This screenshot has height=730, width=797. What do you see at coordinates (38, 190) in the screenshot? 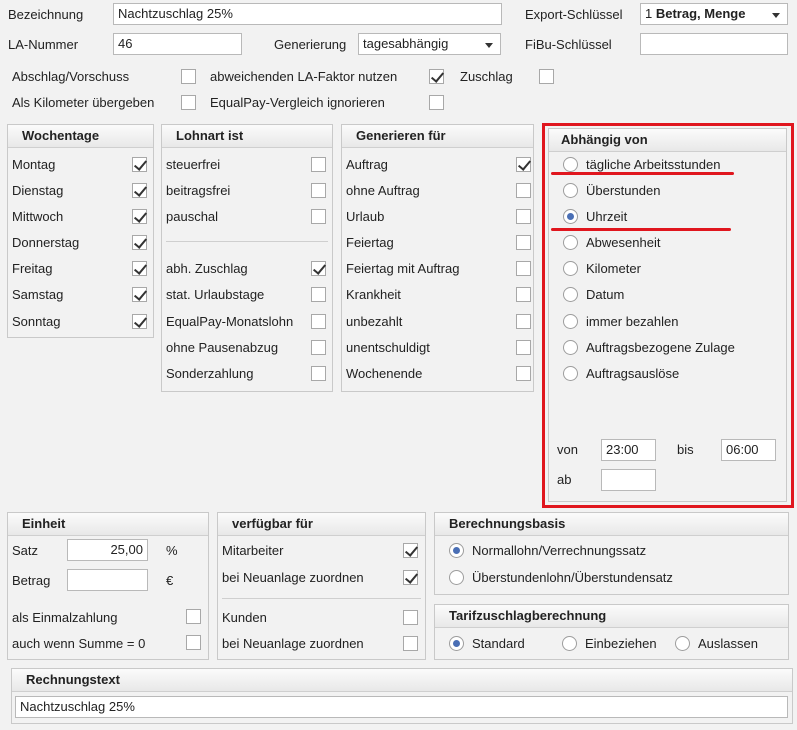
I see `wochentage-item-label: Dienstag` at bounding box center [38, 190].